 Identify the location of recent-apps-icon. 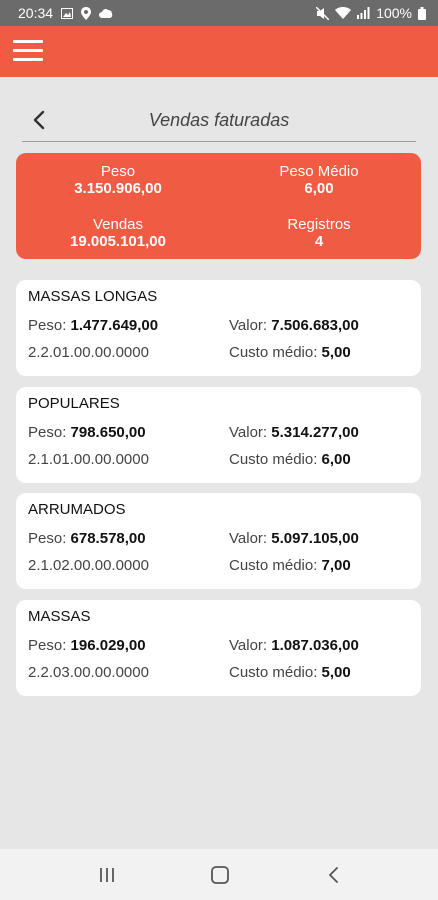
(107, 875).